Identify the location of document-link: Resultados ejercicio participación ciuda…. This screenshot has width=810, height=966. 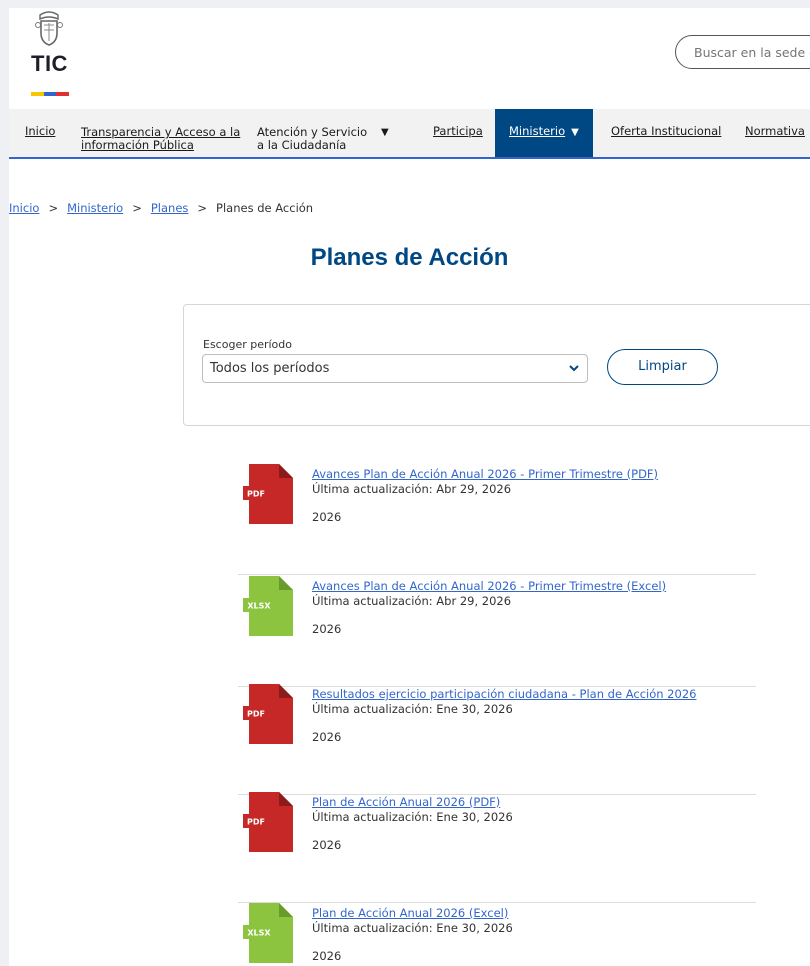
(504, 694).